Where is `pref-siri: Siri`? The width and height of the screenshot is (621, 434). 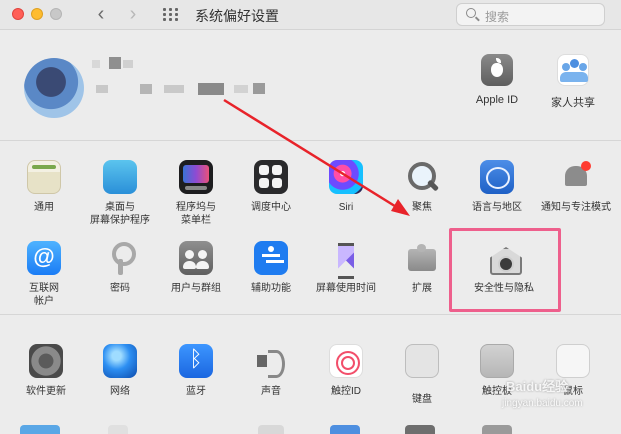 pref-siri: Siri is located at coordinates (346, 187).